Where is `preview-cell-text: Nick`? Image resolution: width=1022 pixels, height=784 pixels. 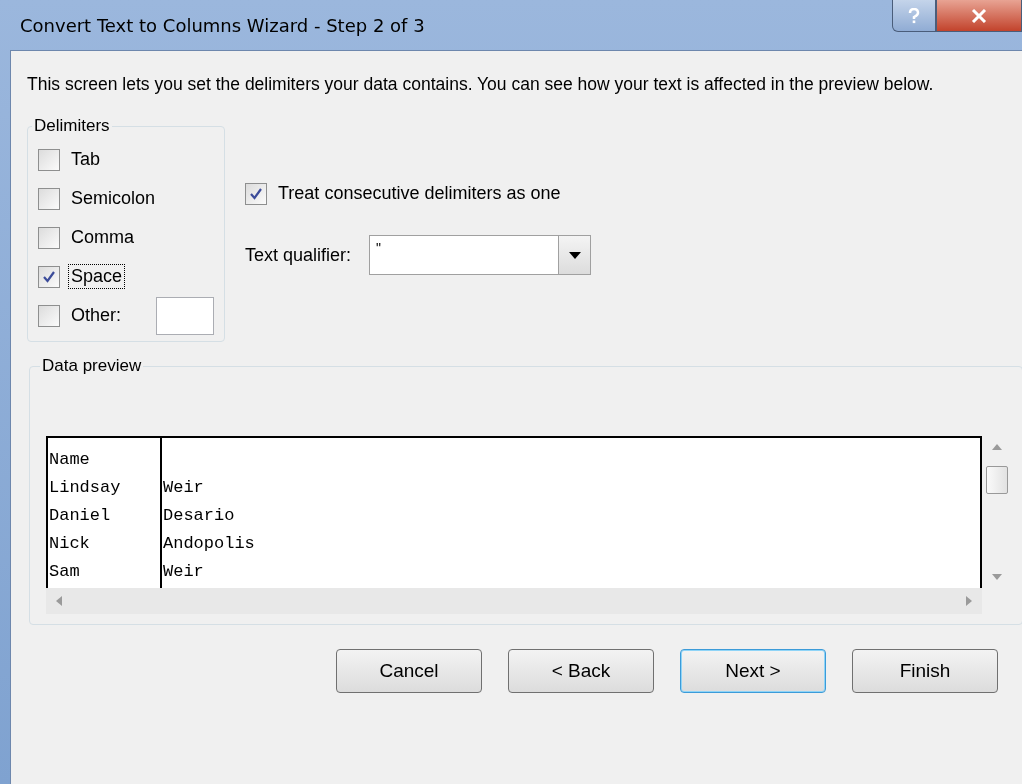
preview-cell-text: Nick is located at coordinates (69, 544).